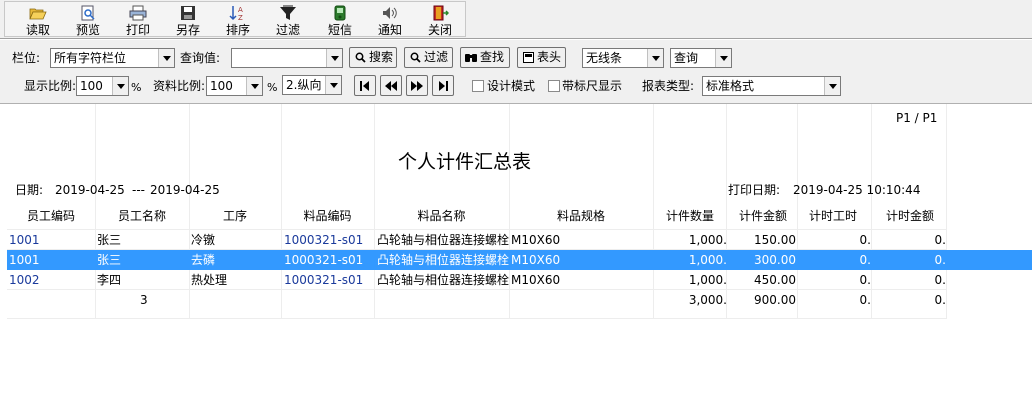  I want to click on column-header-emp-code: 员工编码, so click(51, 216).